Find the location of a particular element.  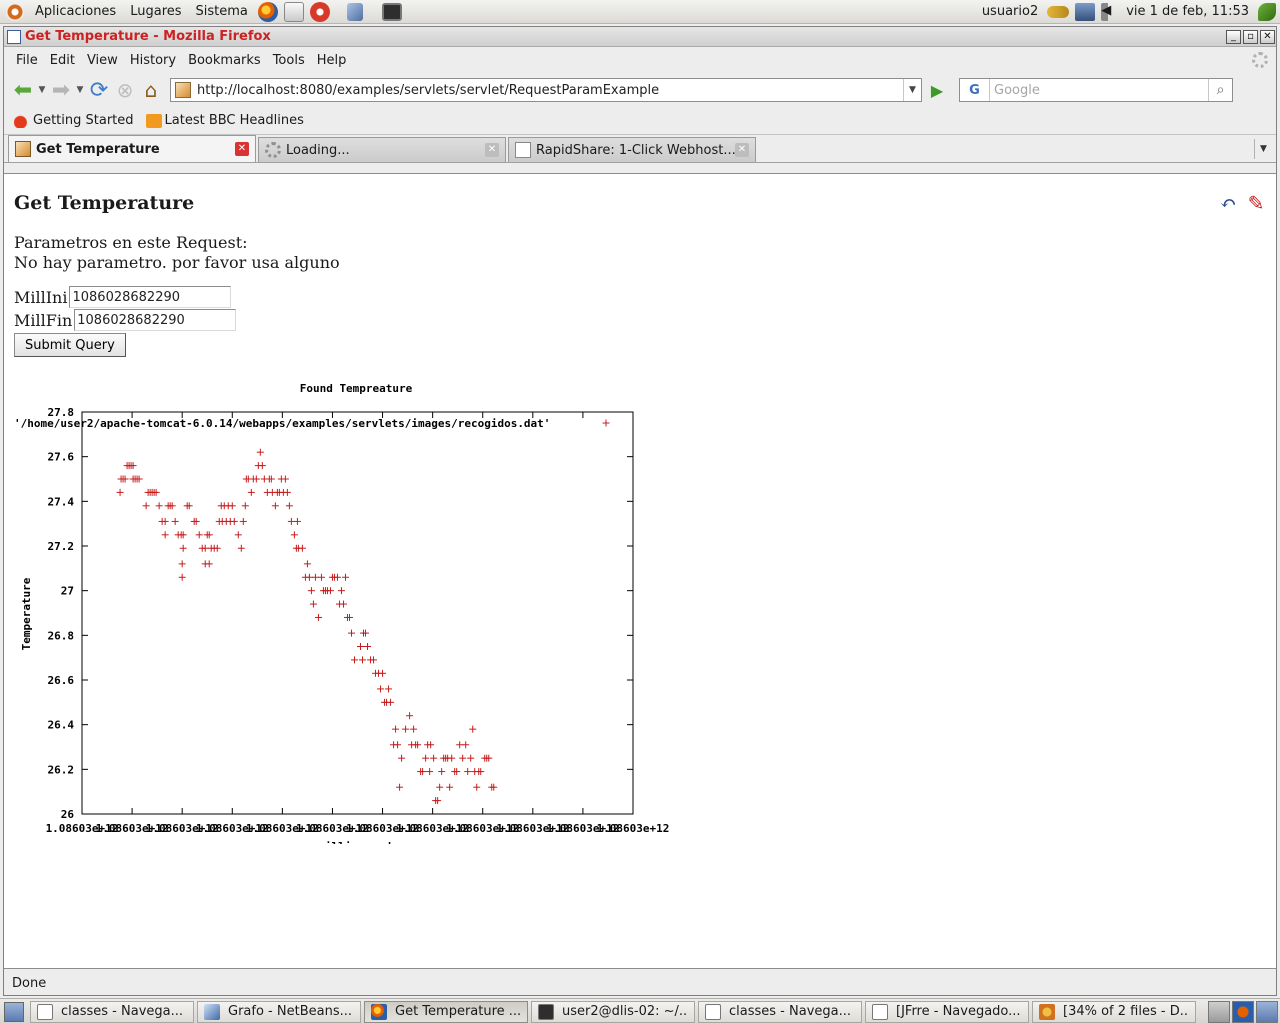

applications-menu: Aplicaciones is located at coordinates (75, 11).